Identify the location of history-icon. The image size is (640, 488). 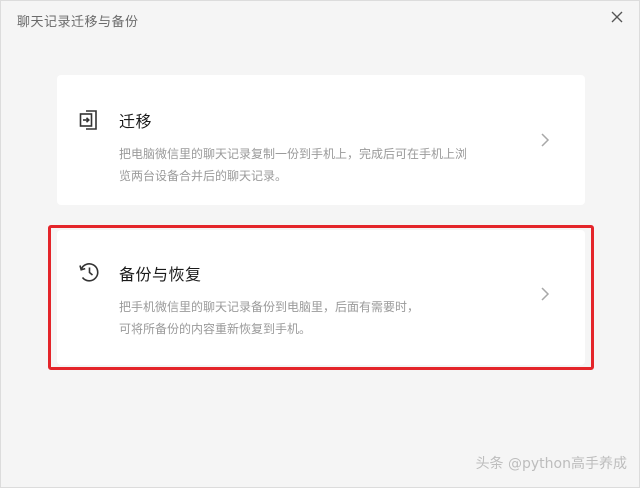
(89, 272).